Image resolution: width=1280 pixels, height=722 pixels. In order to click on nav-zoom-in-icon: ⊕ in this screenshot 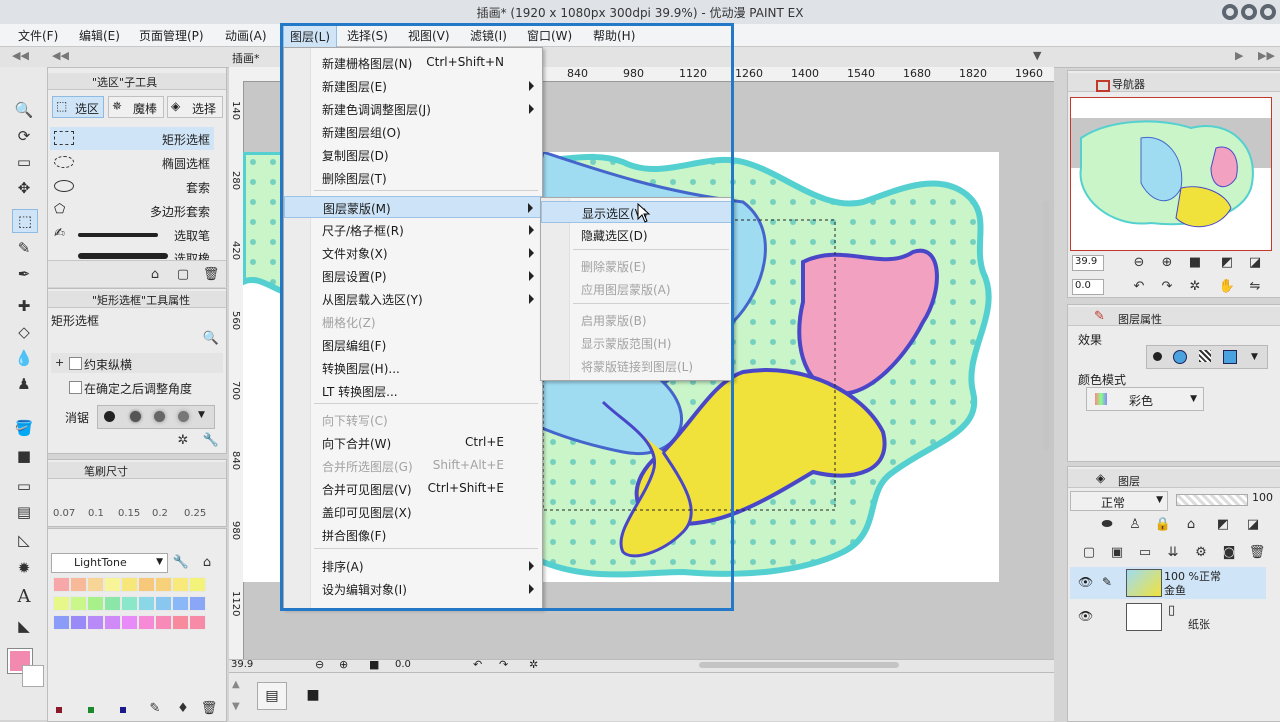, I will do `click(1167, 262)`.